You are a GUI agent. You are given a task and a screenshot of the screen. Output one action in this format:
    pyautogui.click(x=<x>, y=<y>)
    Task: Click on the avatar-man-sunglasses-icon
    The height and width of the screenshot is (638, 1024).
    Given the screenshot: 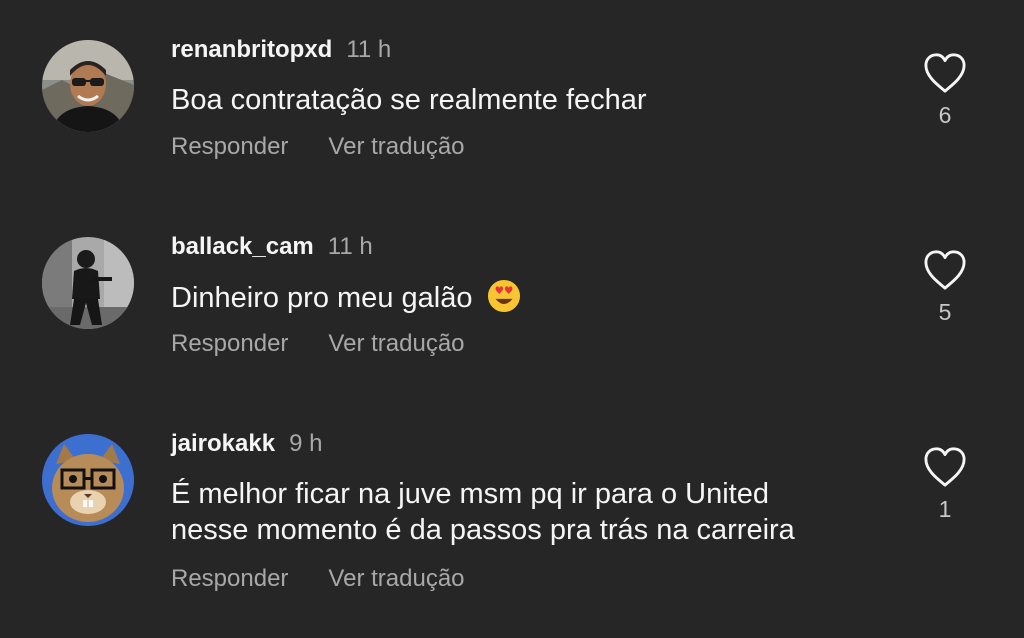 What is the action you would take?
    pyautogui.click(x=88, y=86)
    